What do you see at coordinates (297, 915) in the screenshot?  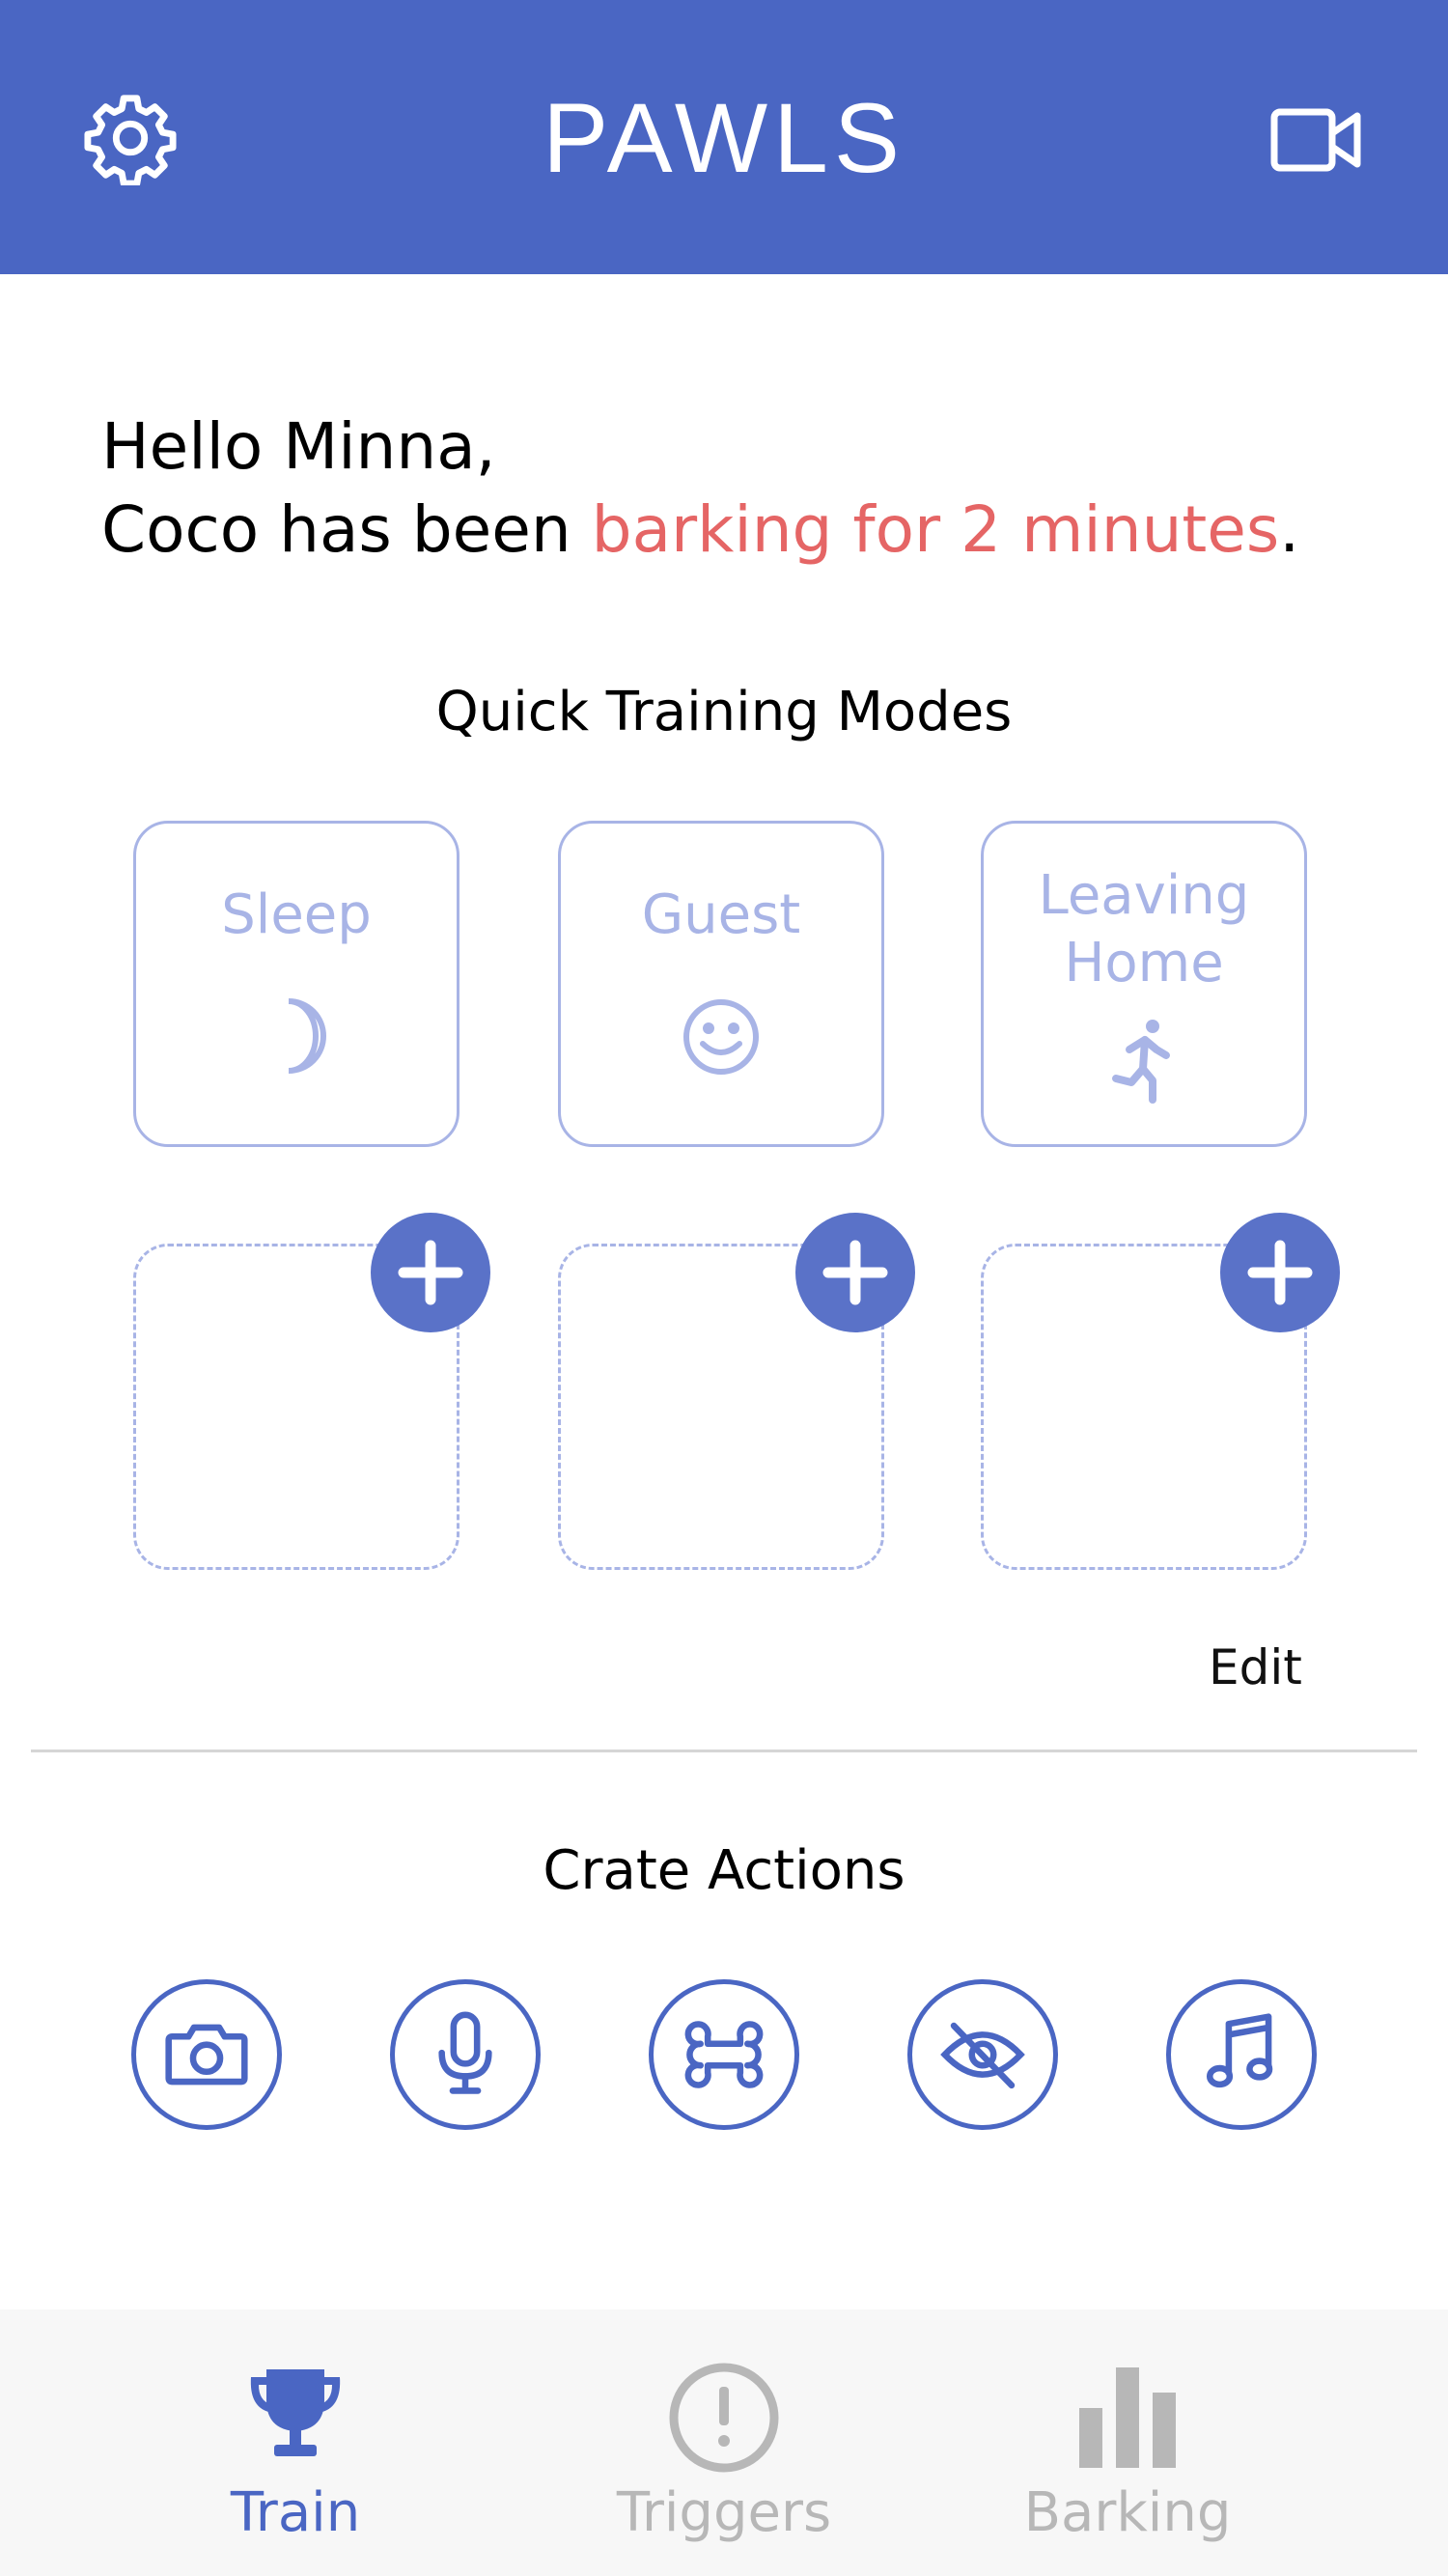 I see `mode-label: Sleep` at bounding box center [297, 915].